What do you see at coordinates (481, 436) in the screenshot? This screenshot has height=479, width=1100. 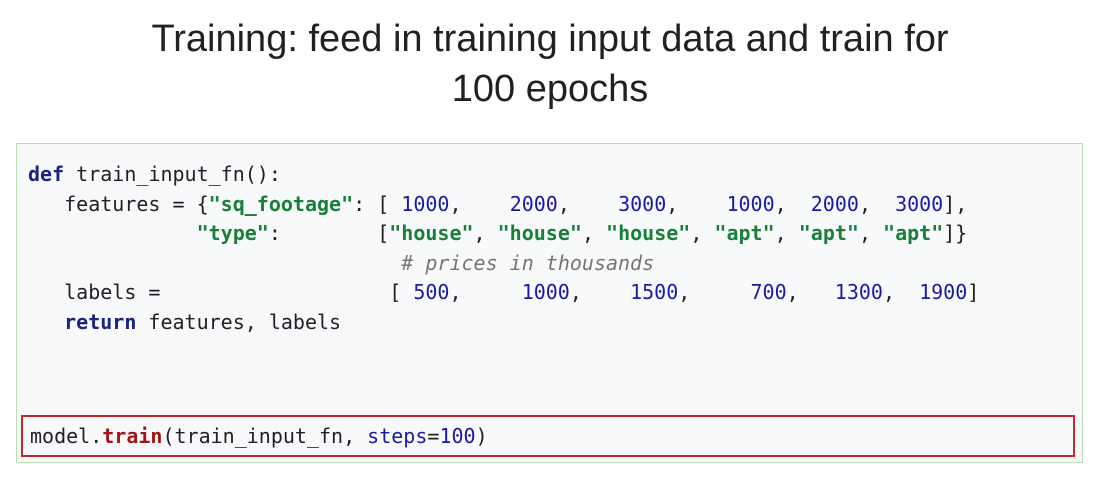 I see `train-close: )` at bounding box center [481, 436].